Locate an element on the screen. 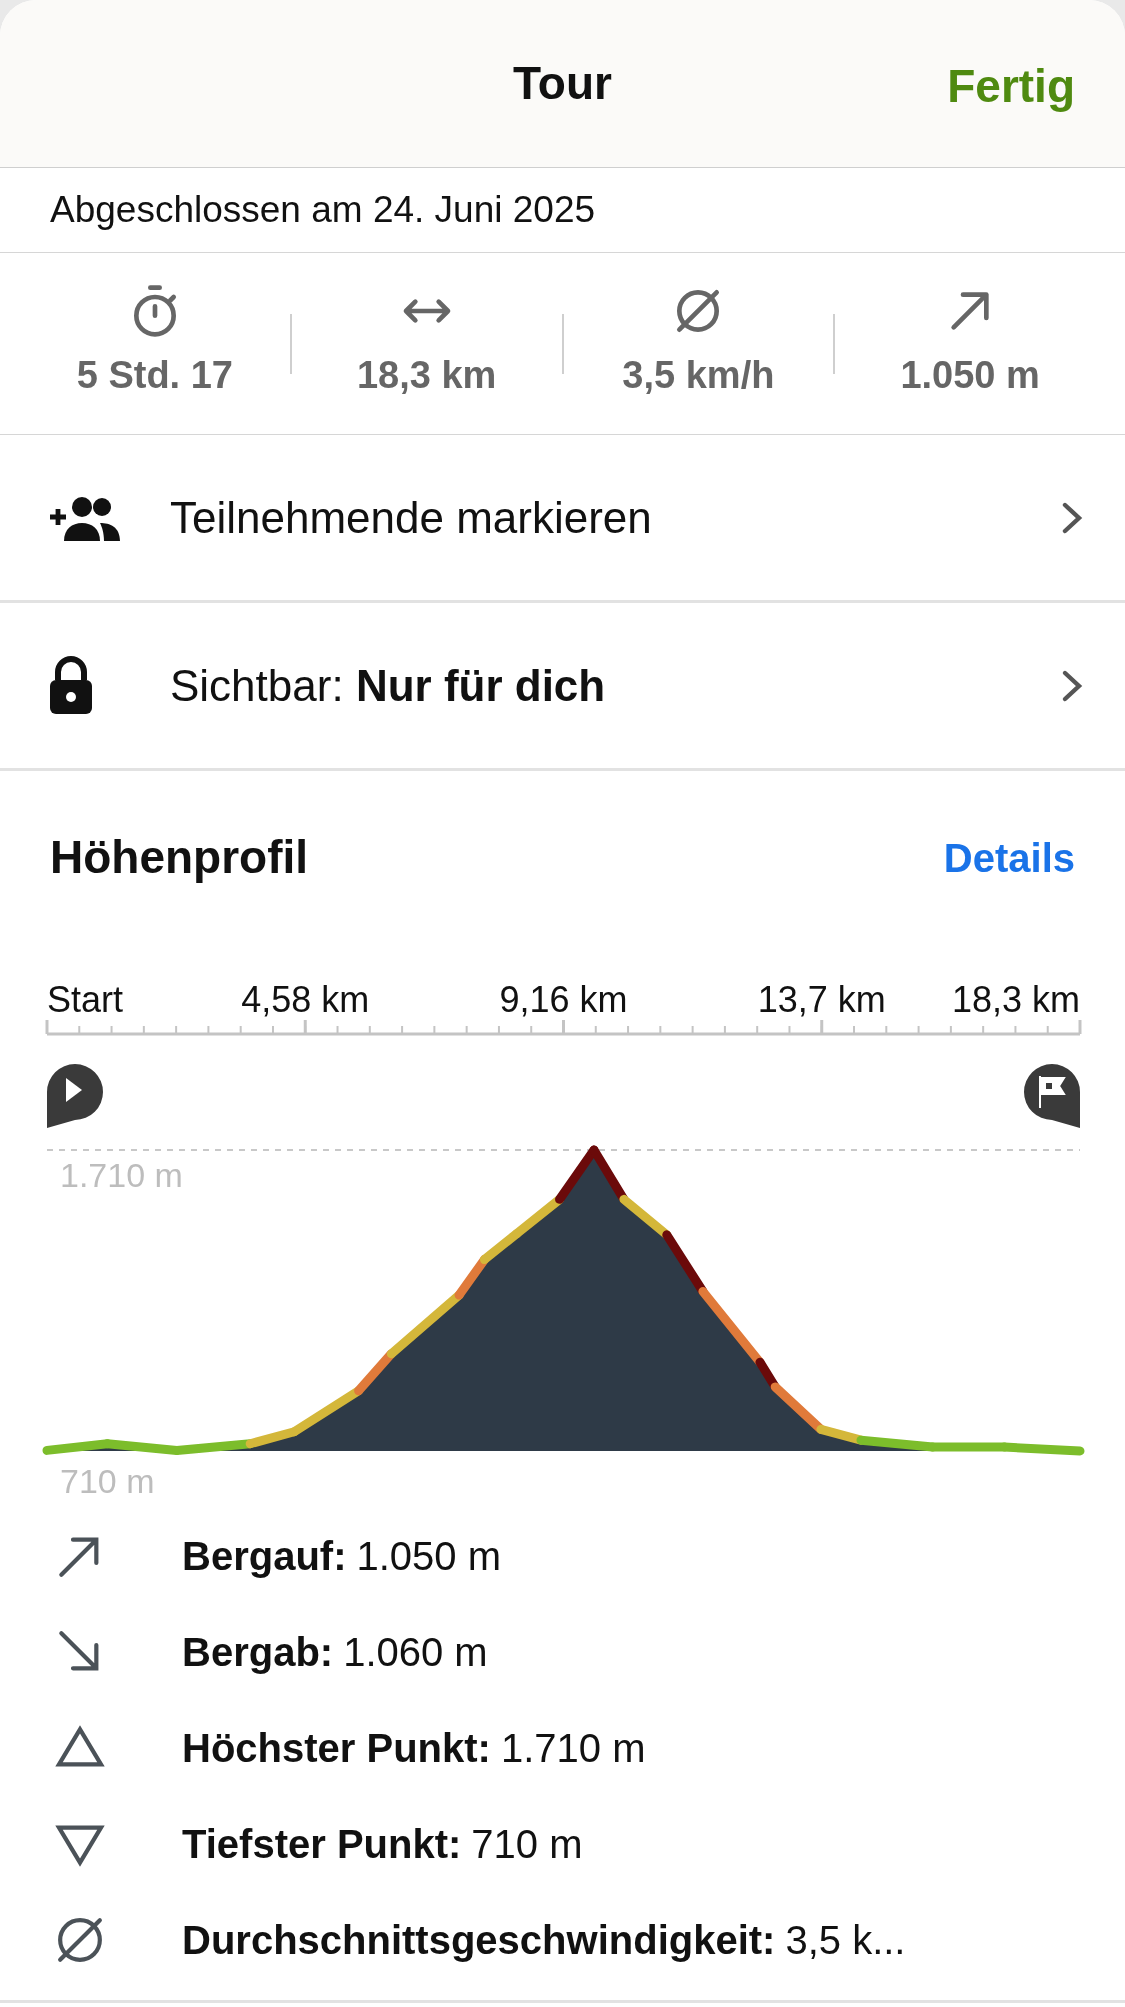 The image size is (1125, 2007). stat-value: 18,3 km is located at coordinates (426, 375).